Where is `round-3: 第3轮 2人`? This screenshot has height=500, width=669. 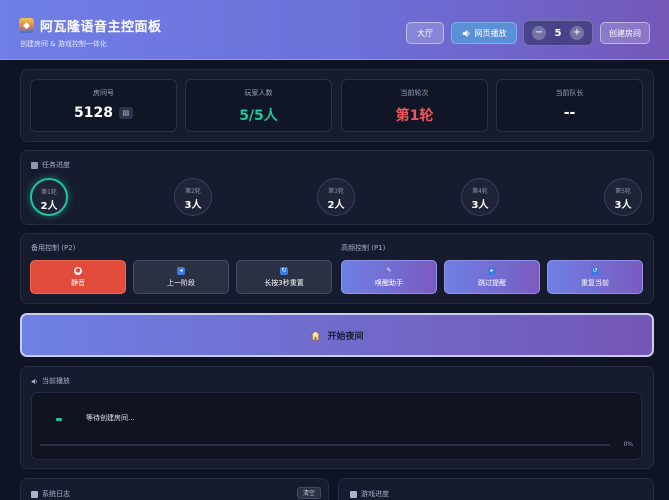
round-3: 第3轮 2人 is located at coordinates (336, 197).